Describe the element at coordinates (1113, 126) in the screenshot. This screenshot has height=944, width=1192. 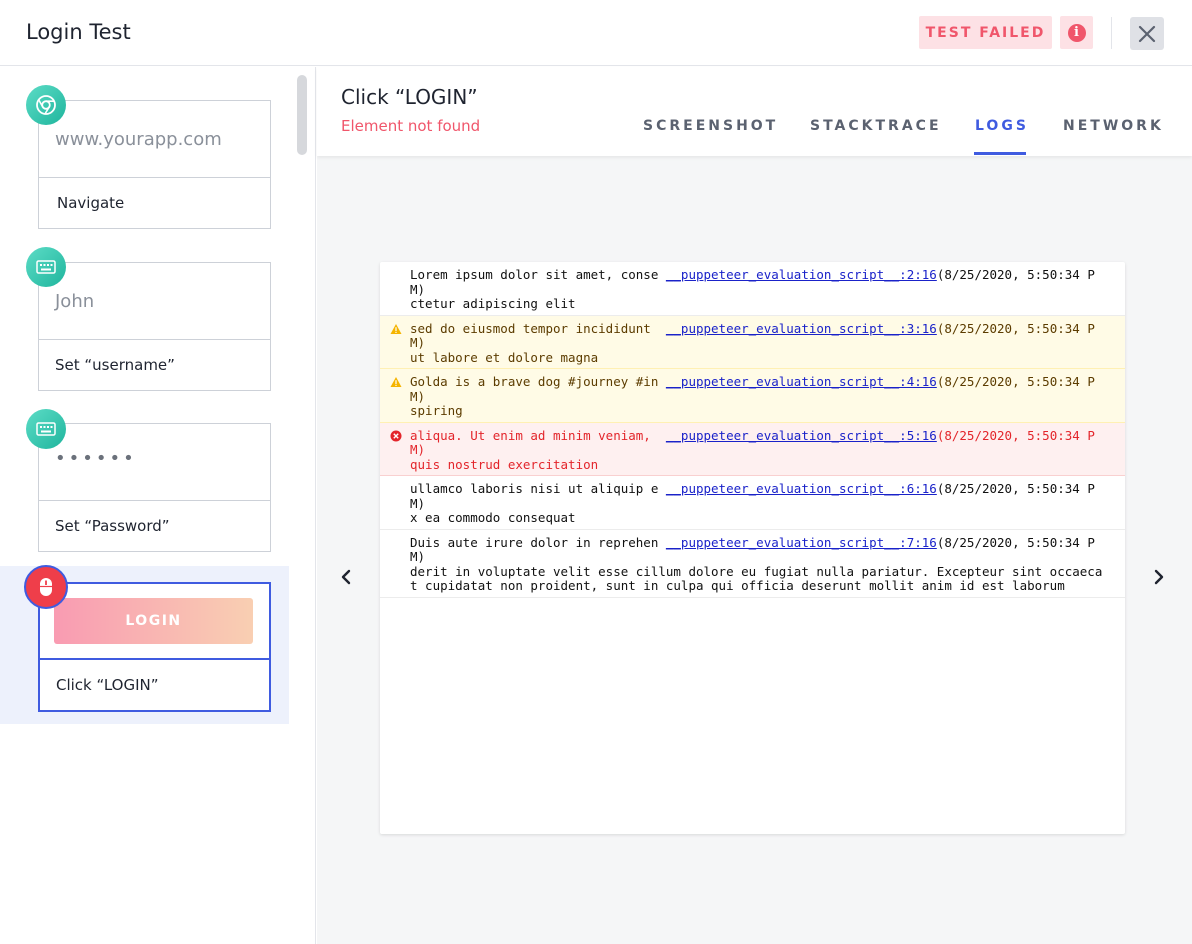
I see `tab-network: NETWORK` at that location.